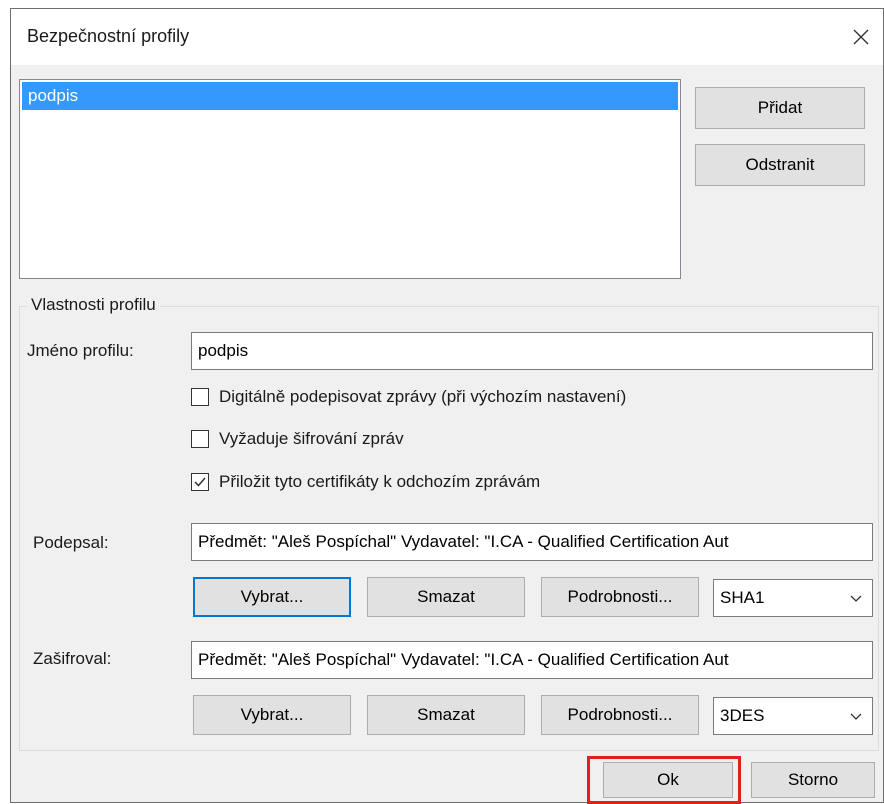 This screenshot has width=884, height=804. I want to click on dialog-title: Bezpečnostní profily, so click(108, 36).